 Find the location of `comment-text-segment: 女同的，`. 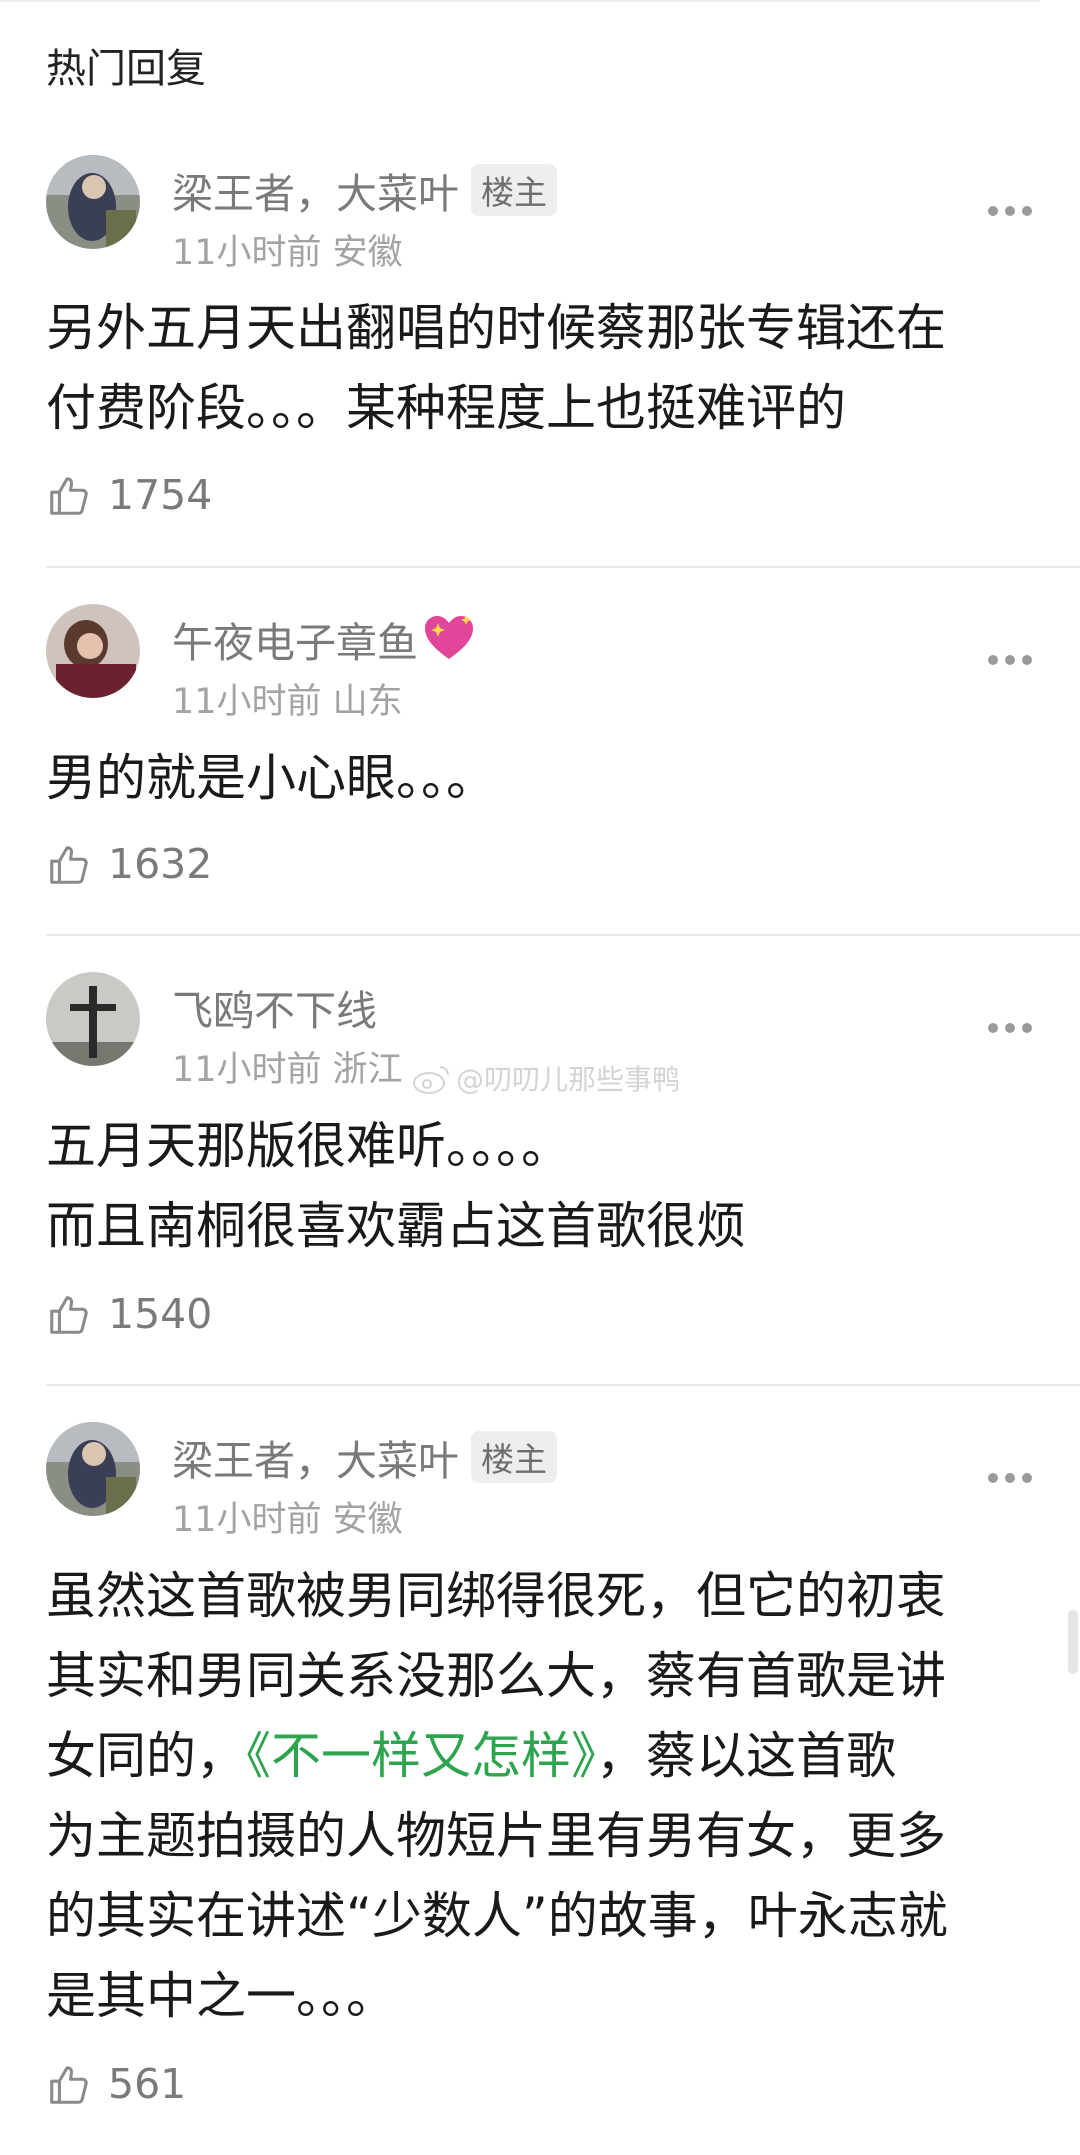

comment-text-segment: 女同的， is located at coordinates (146, 1756).